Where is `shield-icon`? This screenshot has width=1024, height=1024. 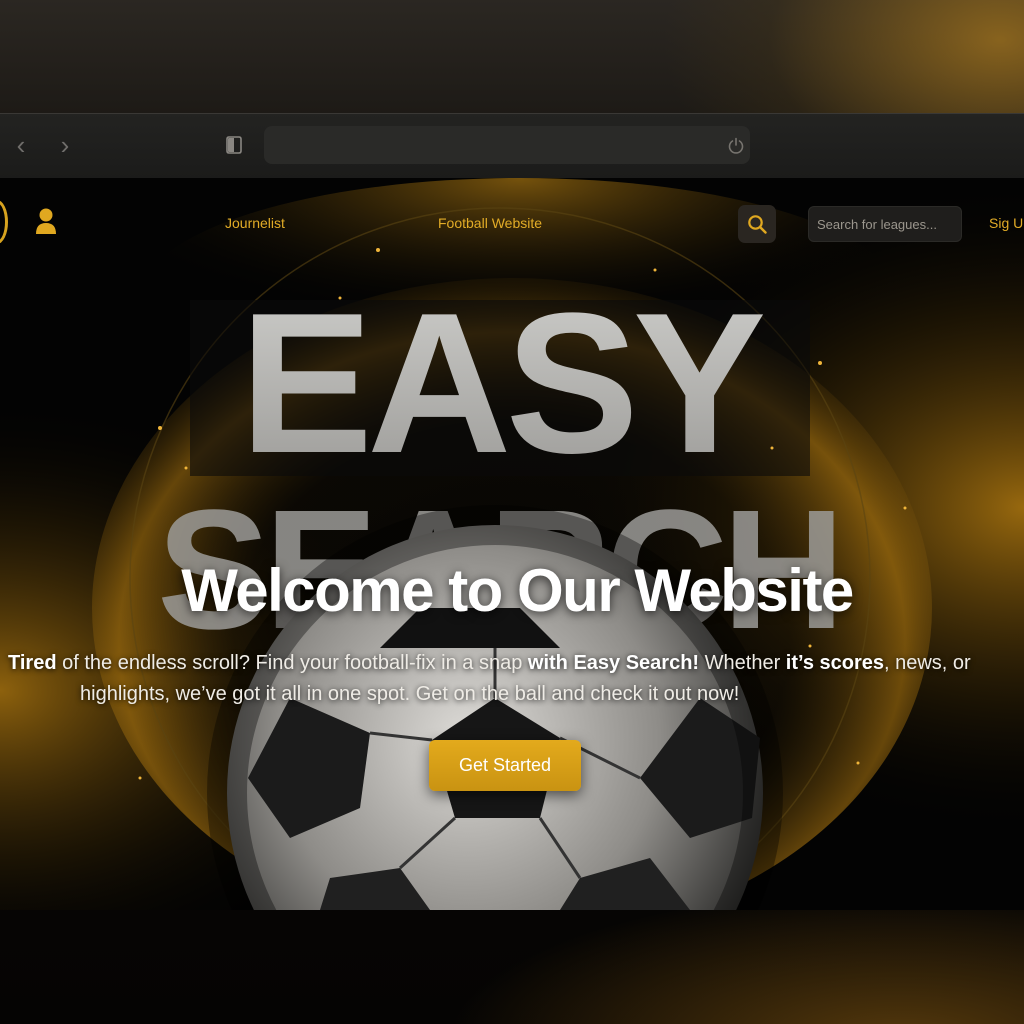 shield-icon is located at coordinates (234, 145).